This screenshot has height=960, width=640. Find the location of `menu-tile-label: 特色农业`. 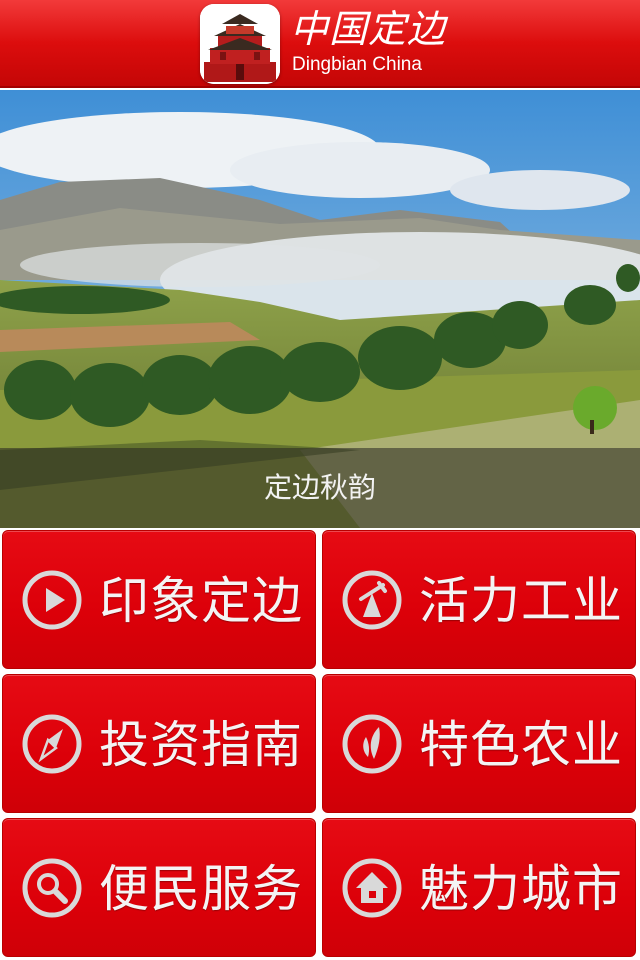

menu-tile-label: 特色农业 is located at coordinates (521, 745).